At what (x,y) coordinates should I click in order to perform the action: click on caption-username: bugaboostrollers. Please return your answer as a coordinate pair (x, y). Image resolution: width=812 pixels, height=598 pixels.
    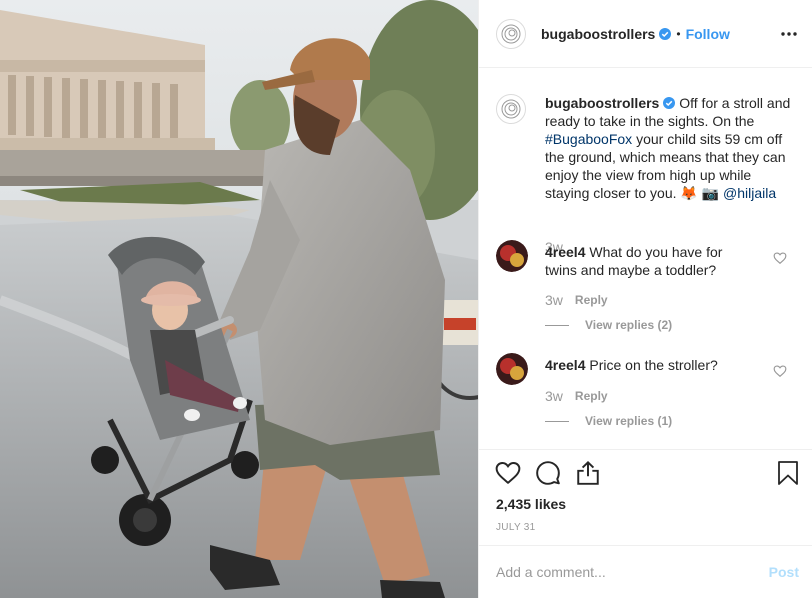
    Looking at the image, I should click on (602, 103).